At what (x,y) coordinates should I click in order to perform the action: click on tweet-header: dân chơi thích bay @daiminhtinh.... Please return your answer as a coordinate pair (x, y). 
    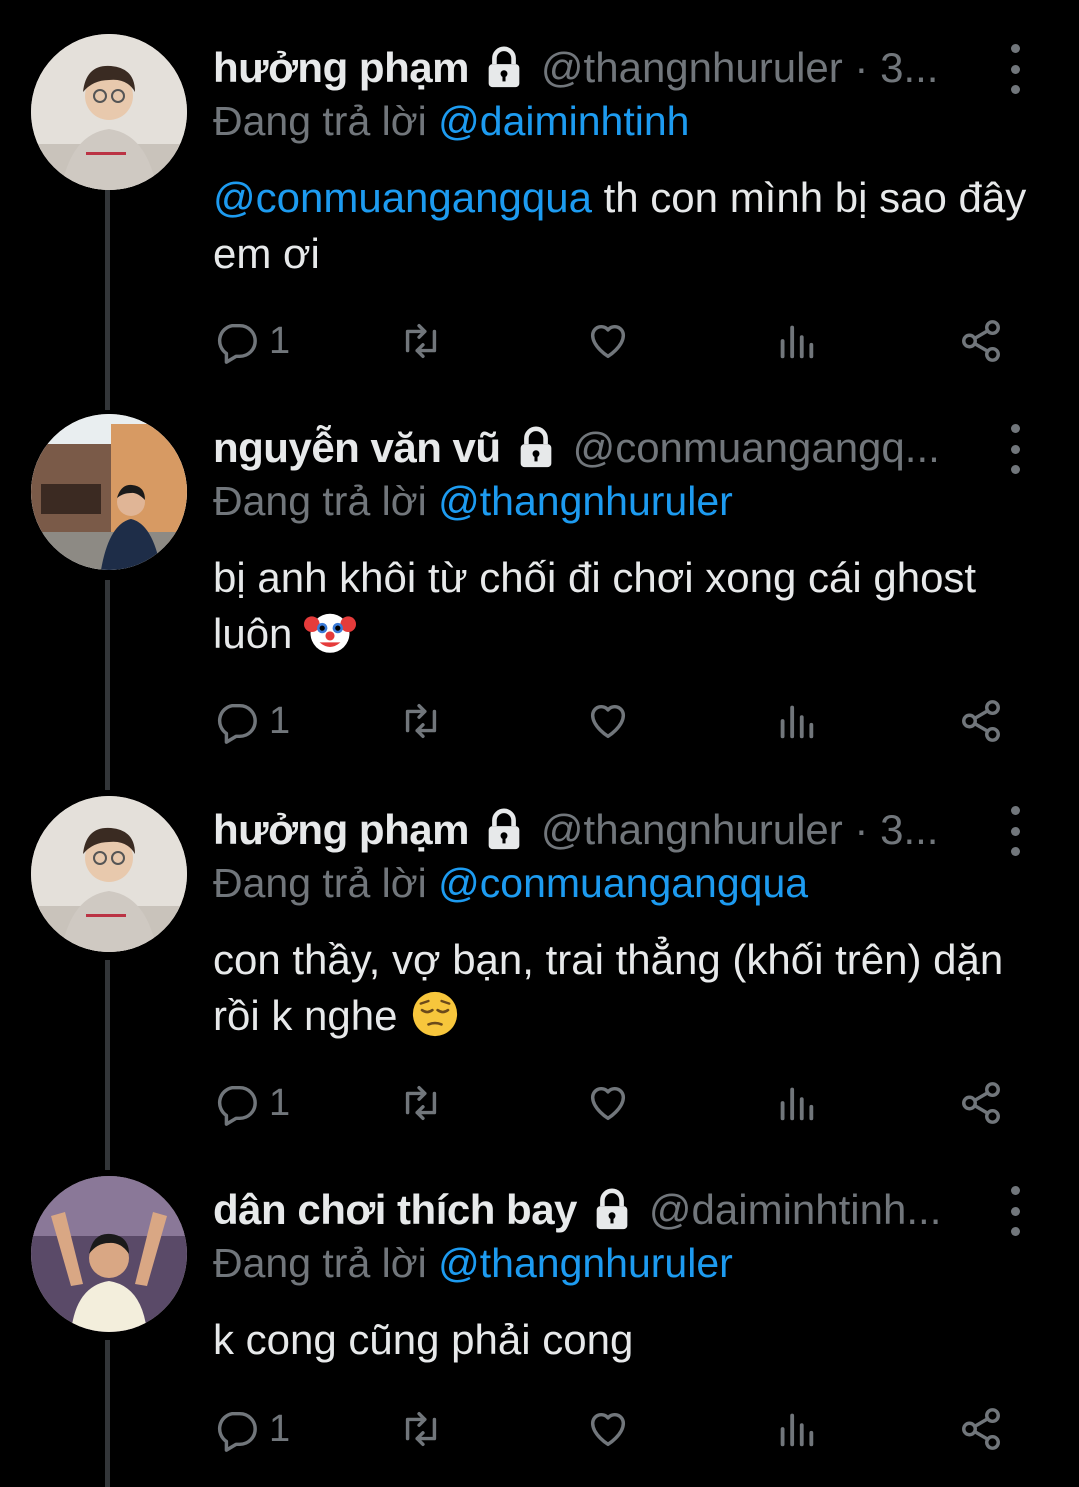
    Looking at the image, I should click on (613, 1210).